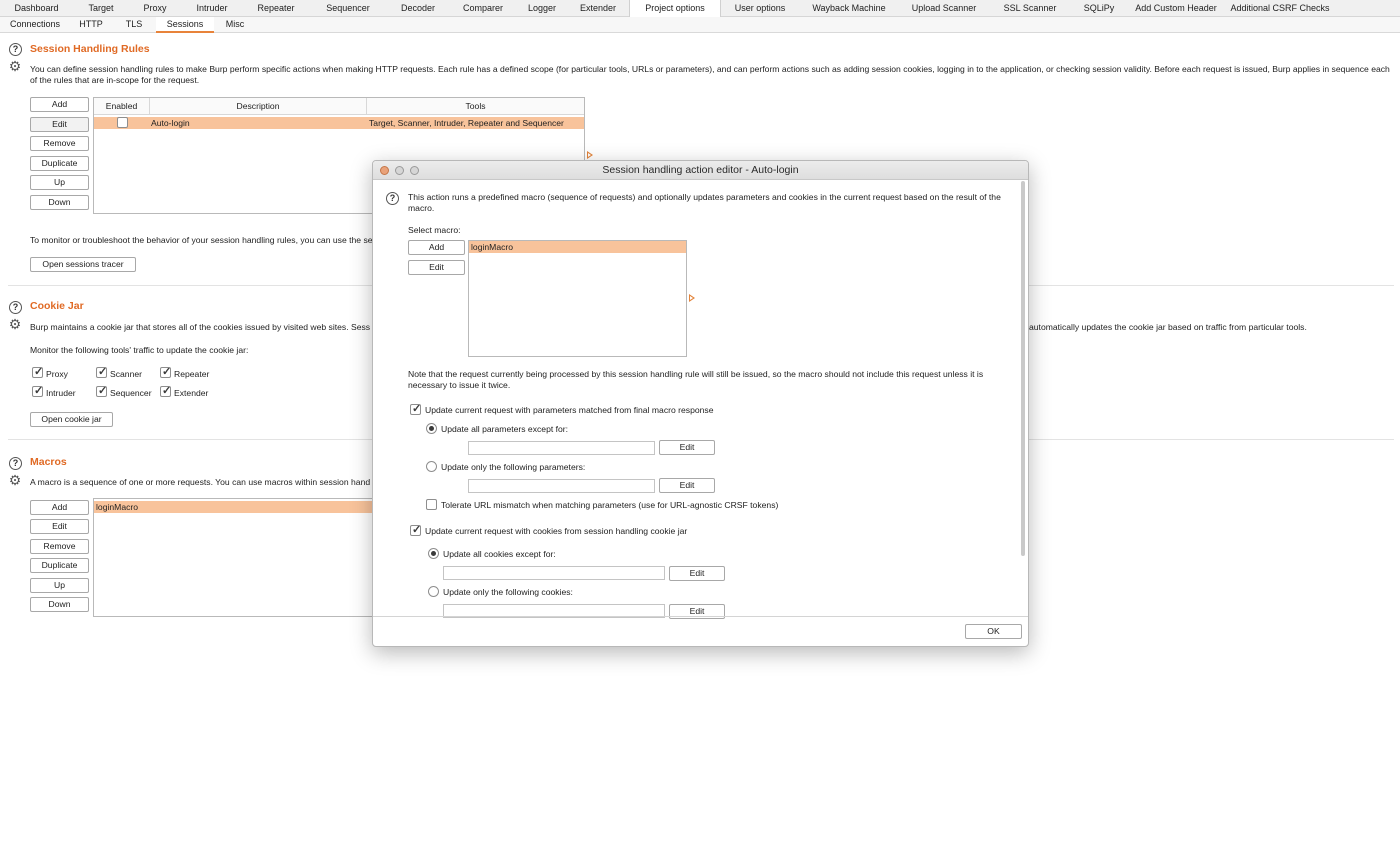 This screenshot has height=843, width=1400. I want to click on sequencer-checkbox, so click(101, 390).